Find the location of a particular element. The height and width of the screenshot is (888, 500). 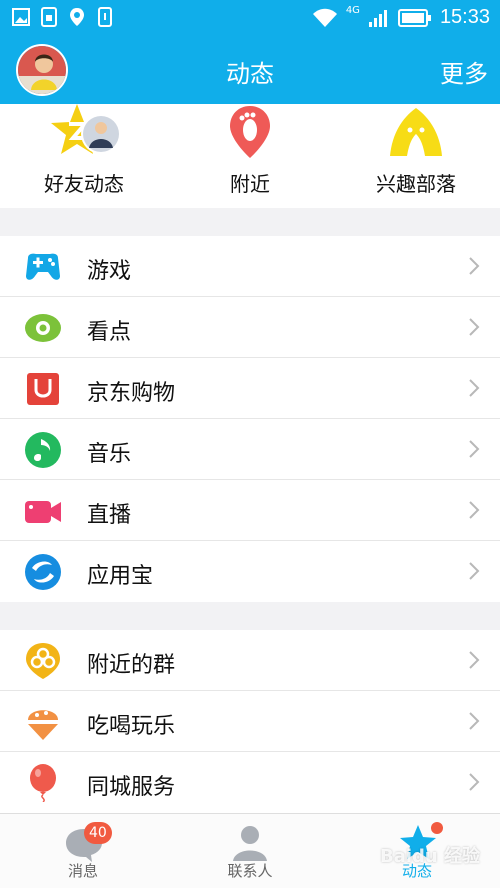

list-item-label: 京东购物 is located at coordinates (131, 393).